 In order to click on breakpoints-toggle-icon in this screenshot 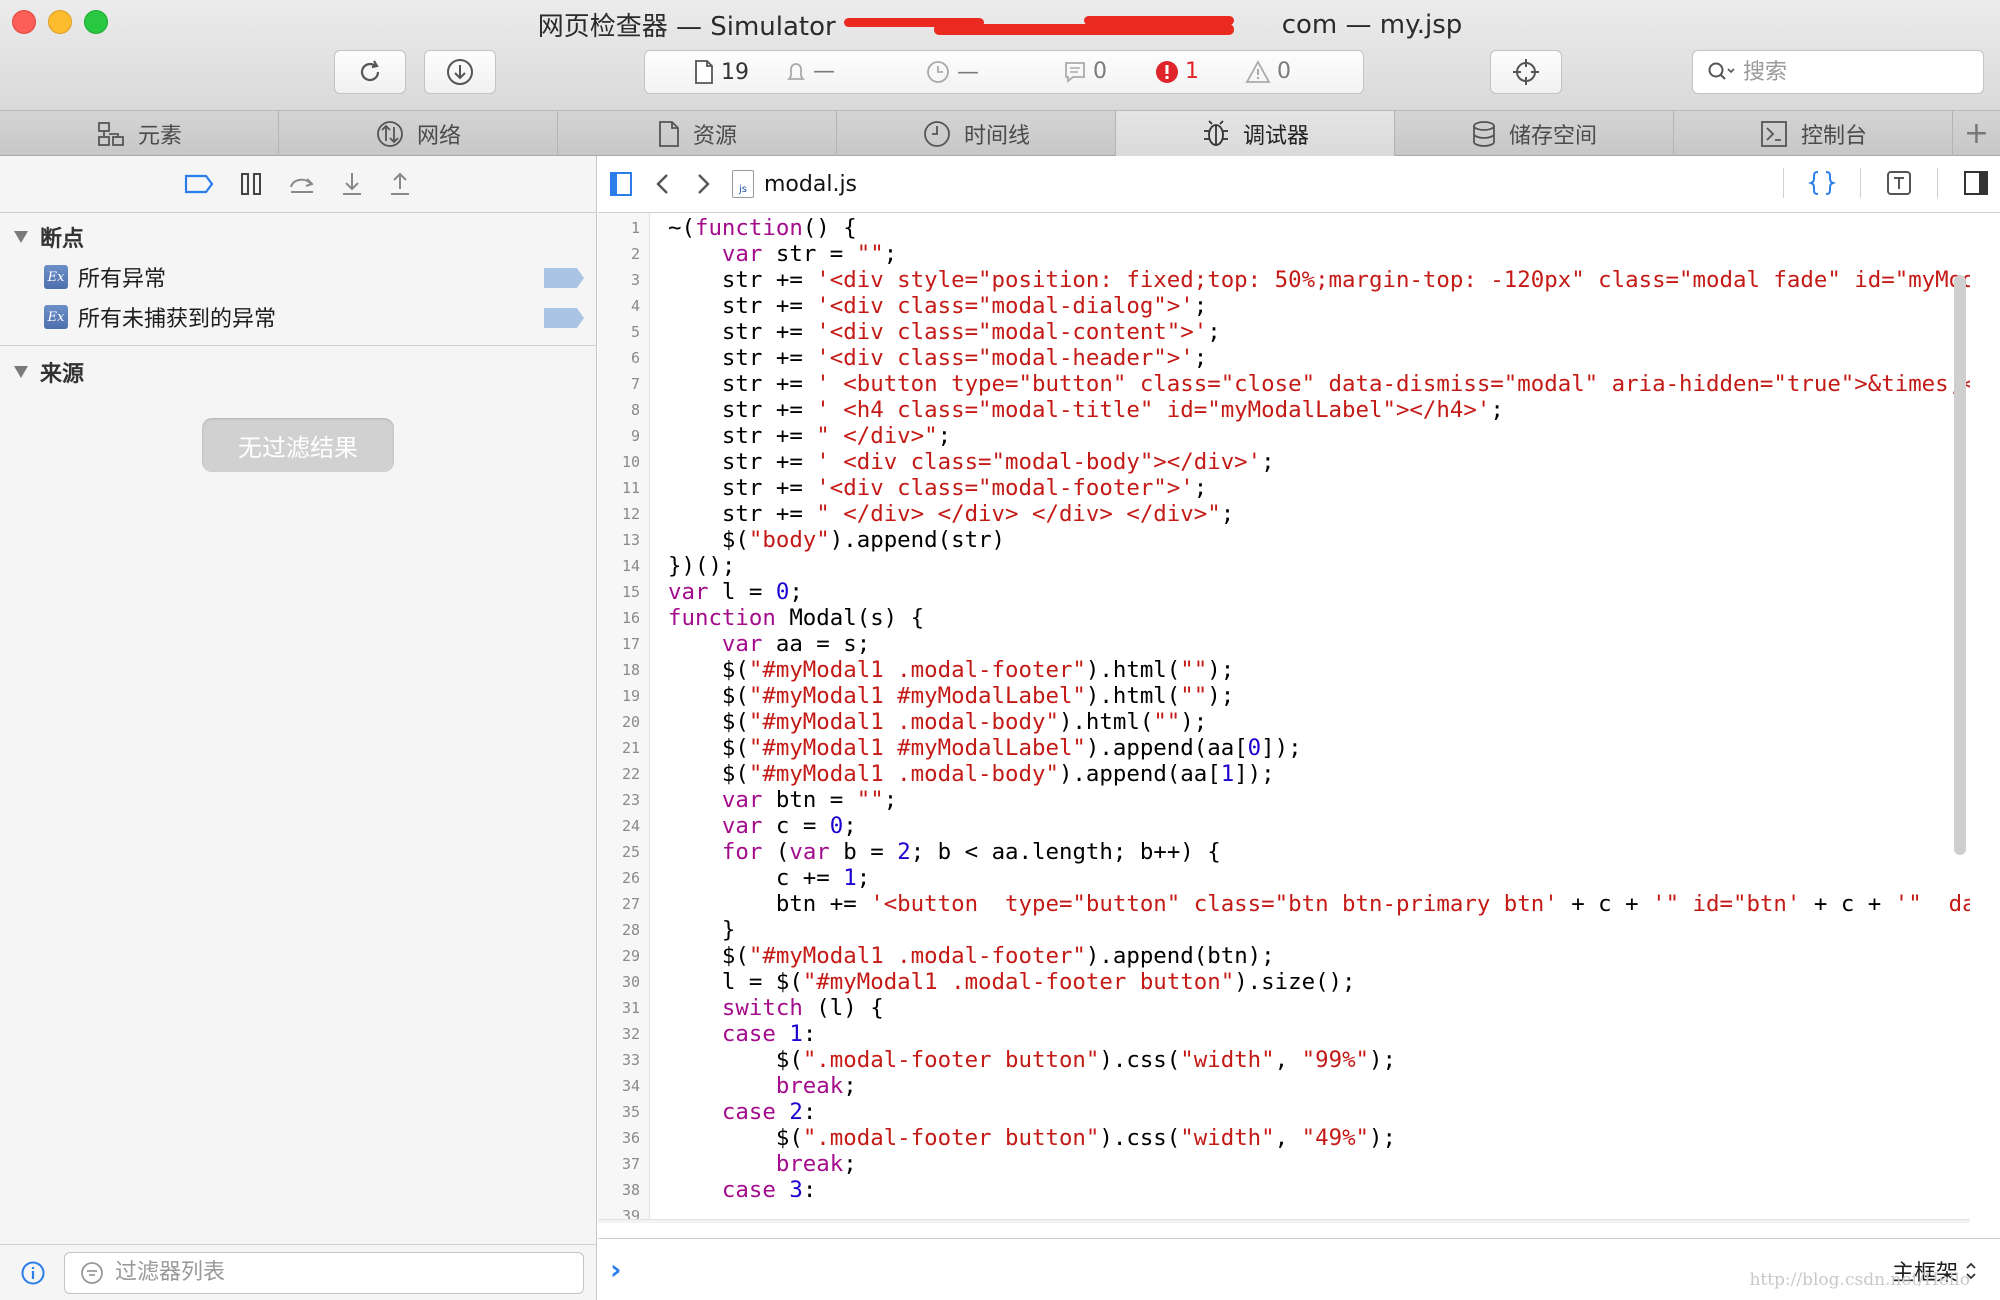, I will do `click(199, 184)`.